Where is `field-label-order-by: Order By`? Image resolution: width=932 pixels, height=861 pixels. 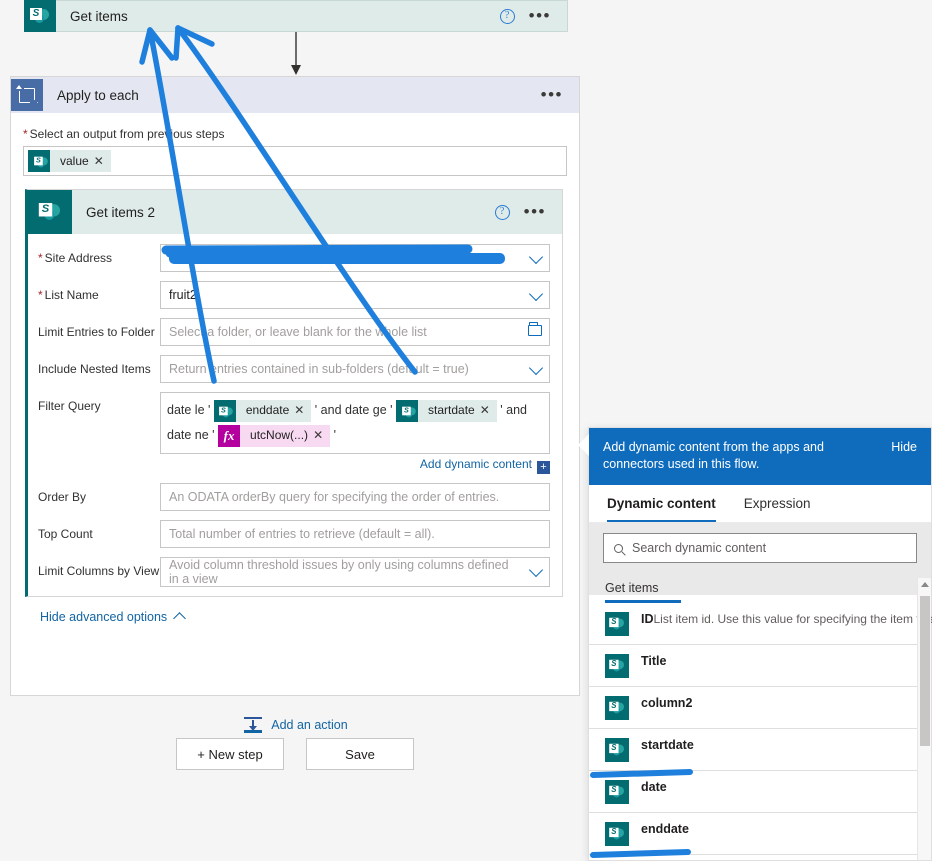
field-label-order-by: Order By is located at coordinates (62, 497).